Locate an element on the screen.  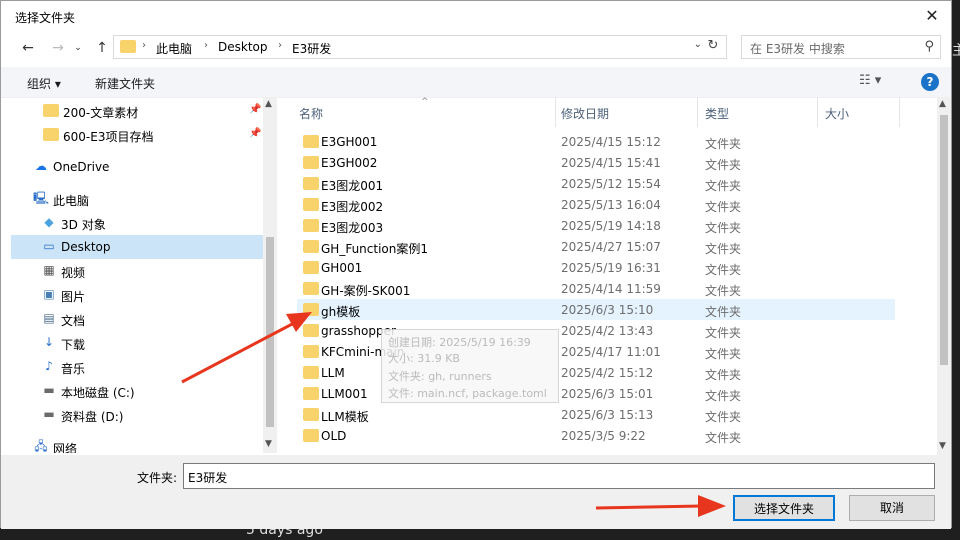
forward-arrow-icon: → is located at coordinates (58, 48).